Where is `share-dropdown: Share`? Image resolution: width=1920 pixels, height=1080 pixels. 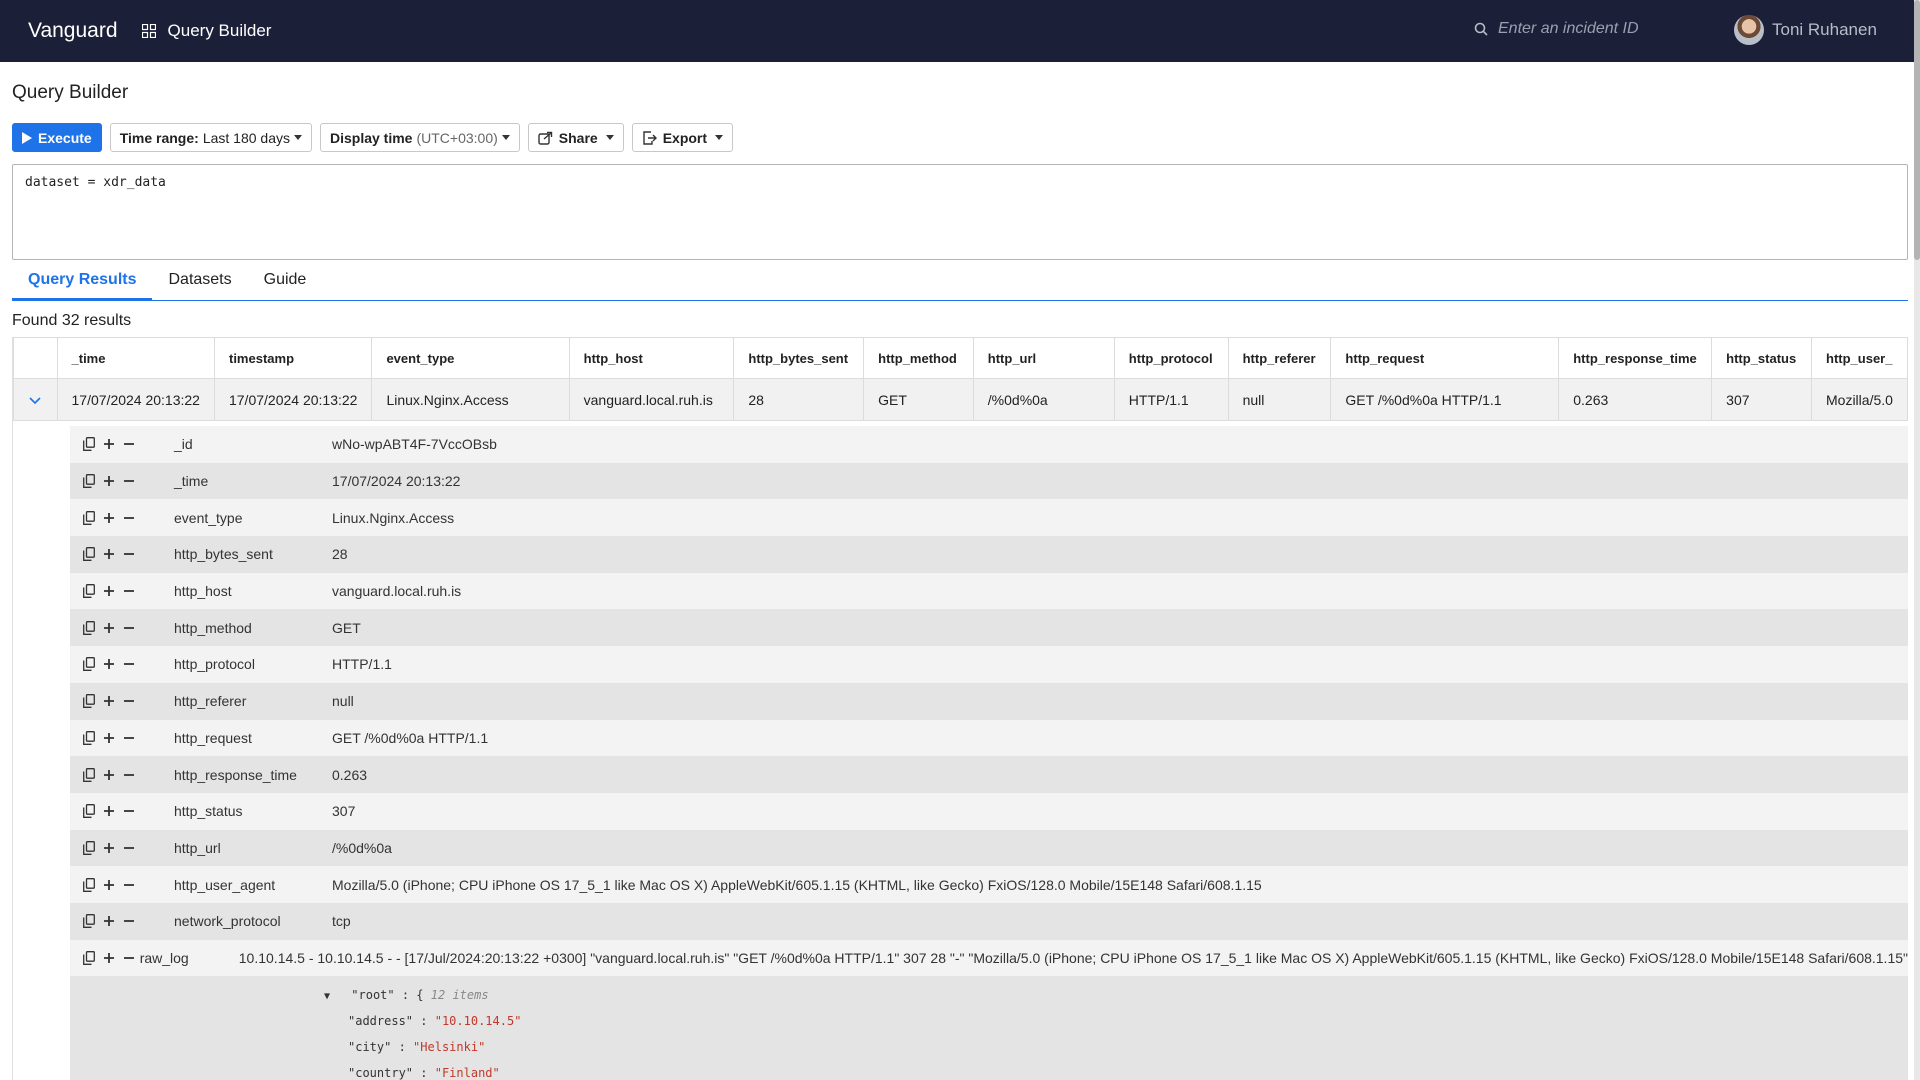 share-dropdown: Share is located at coordinates (575, 137).